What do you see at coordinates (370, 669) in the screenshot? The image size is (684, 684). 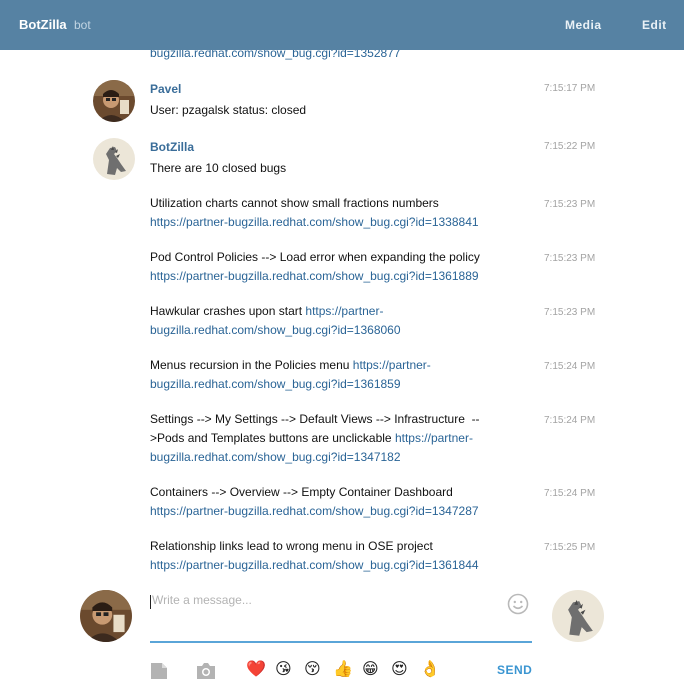 I see `grin-emoji-icon: 😁` at bounding box center [370, 669].